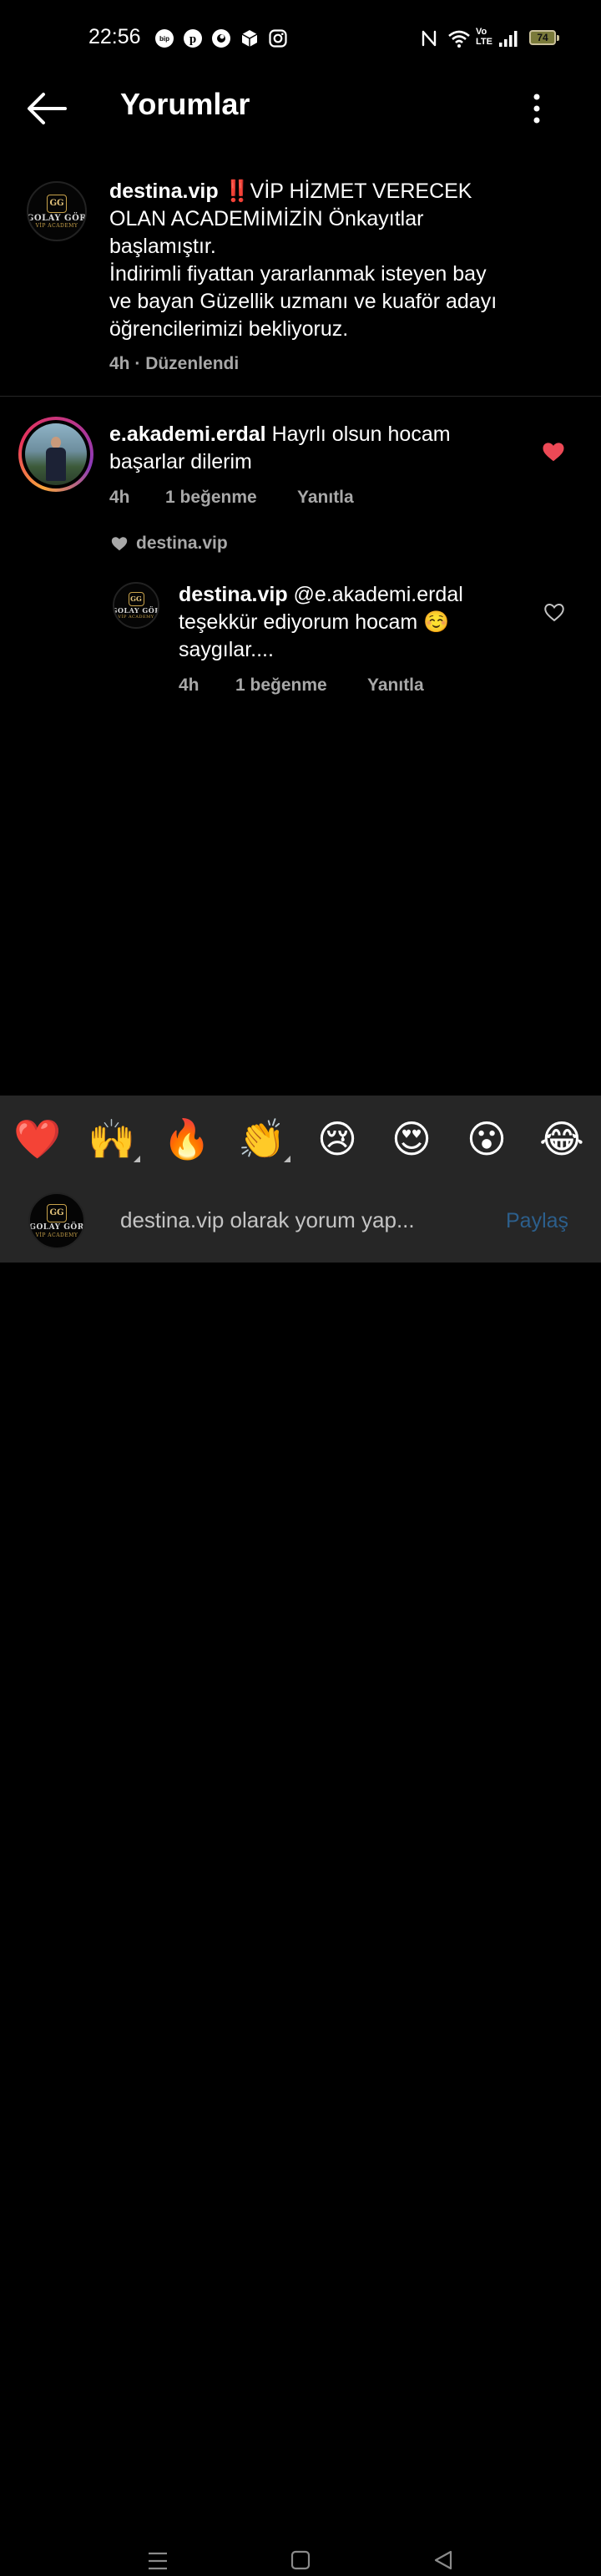 Image resolution: width=601 pixels, height=2576 pixels. I want to click on svg-text: p, so click(192, 39).